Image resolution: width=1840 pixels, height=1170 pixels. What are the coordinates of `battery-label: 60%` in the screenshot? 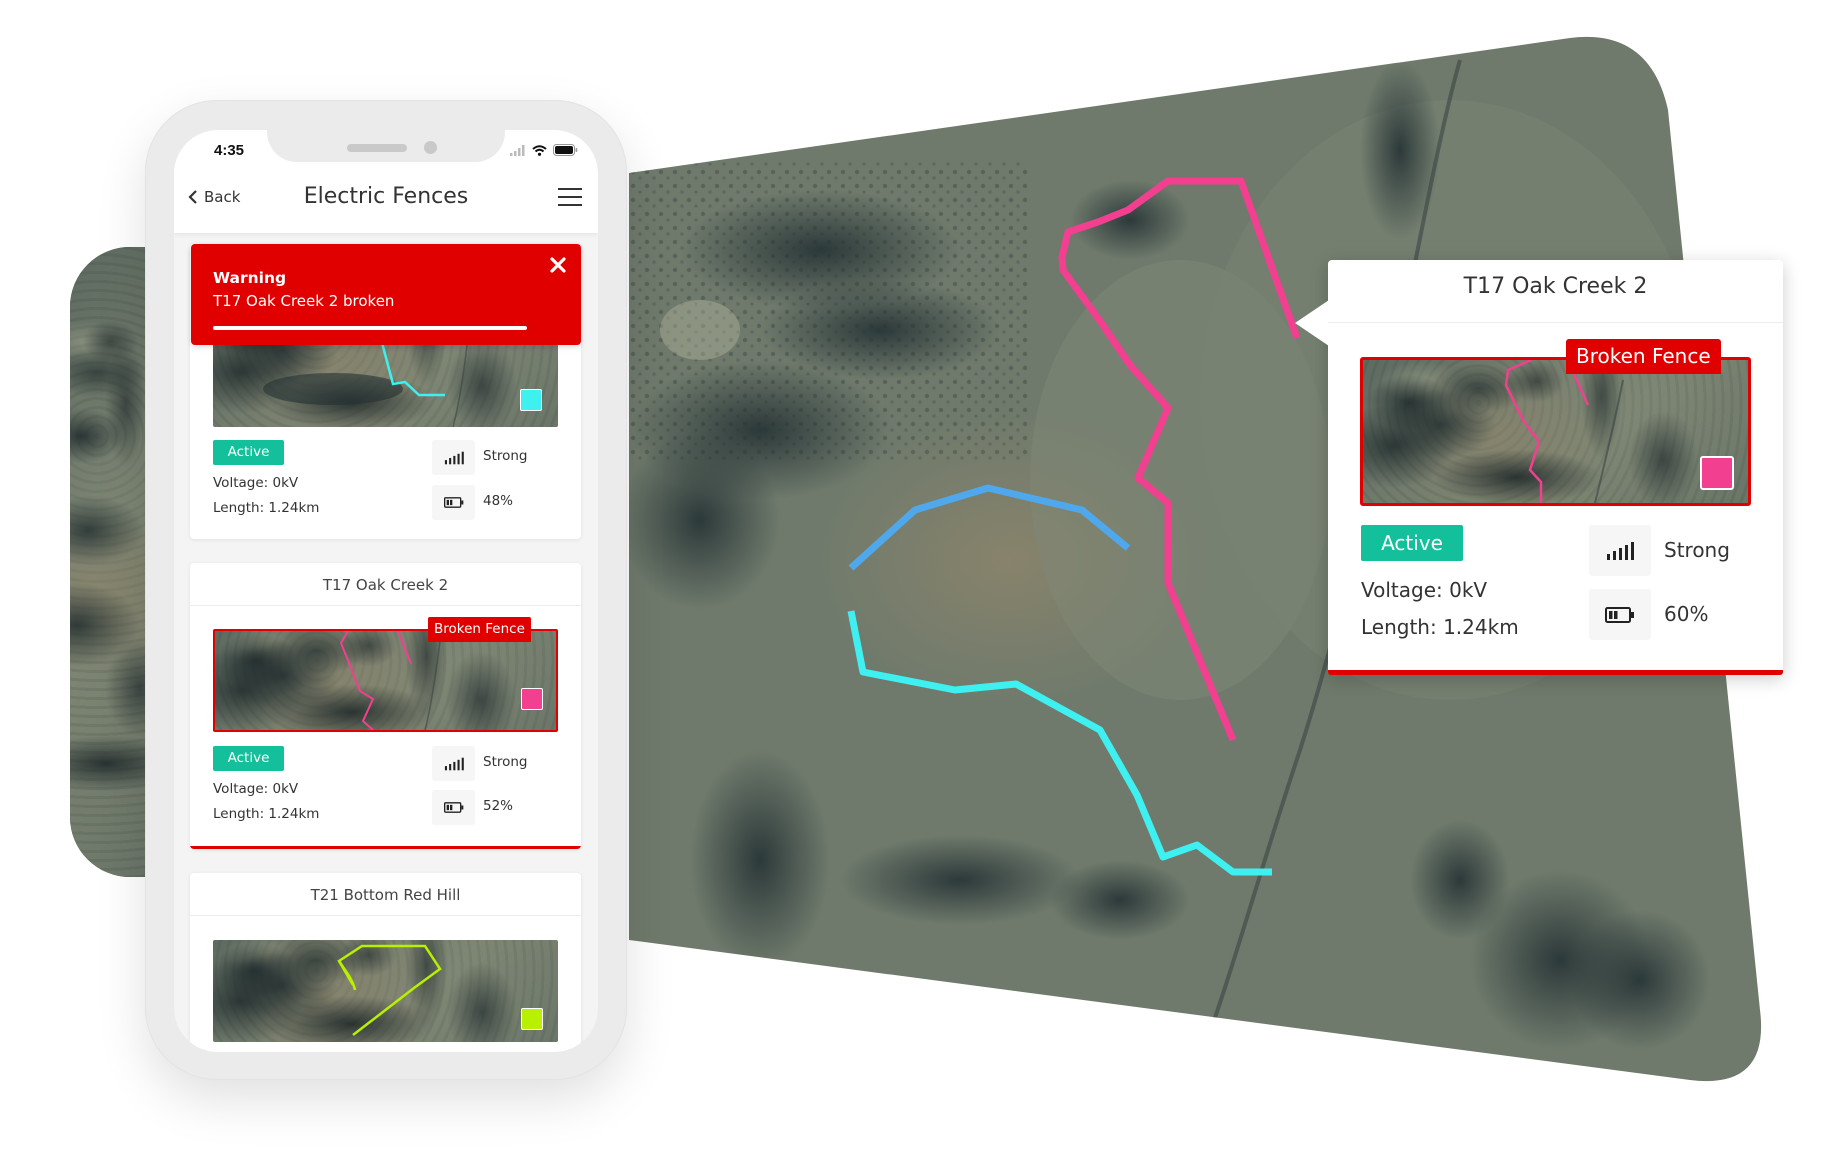 It's located at (1686, 614).